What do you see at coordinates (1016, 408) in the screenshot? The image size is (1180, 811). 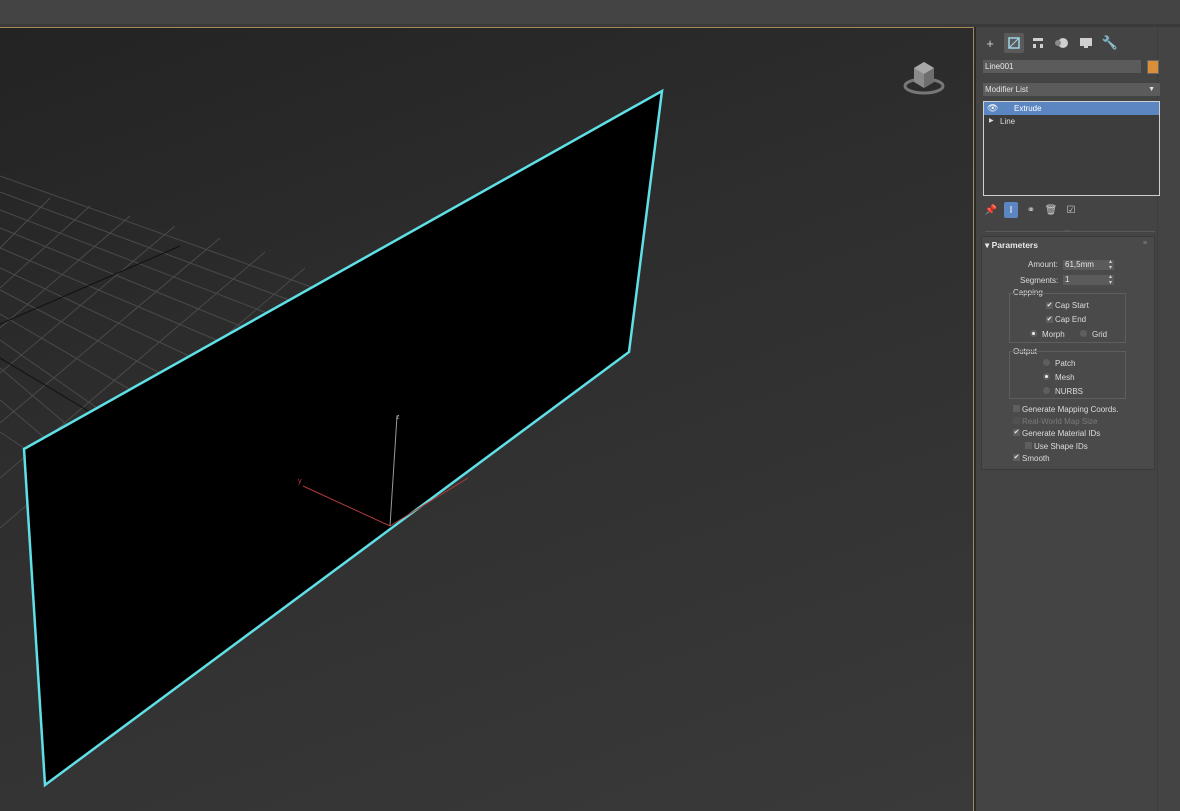 I see `generate-mapping-checkbox` at bounding box center [1016, 408].